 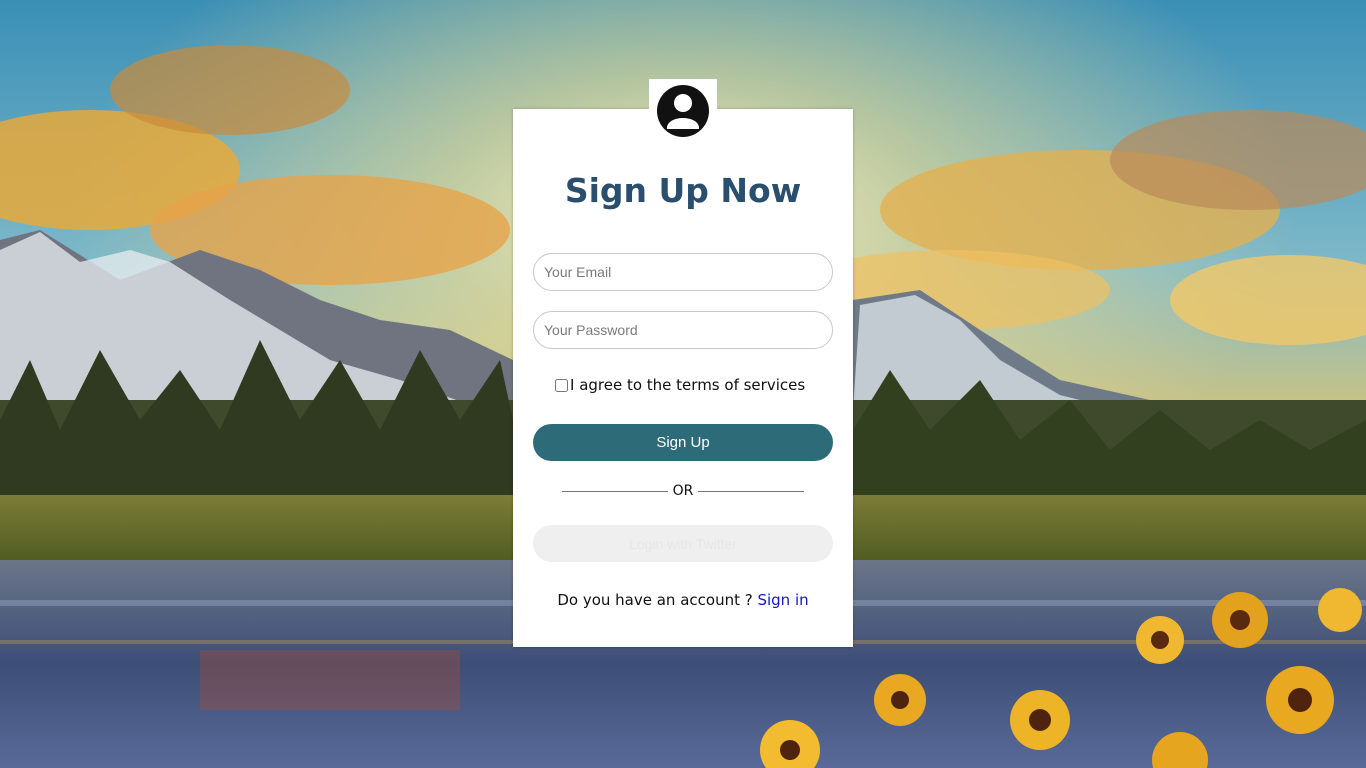 What do you see at coordinates (782, 600) in the screenshot?
I see `sign-in-link: Sign in` at bounding box center [782, 600].